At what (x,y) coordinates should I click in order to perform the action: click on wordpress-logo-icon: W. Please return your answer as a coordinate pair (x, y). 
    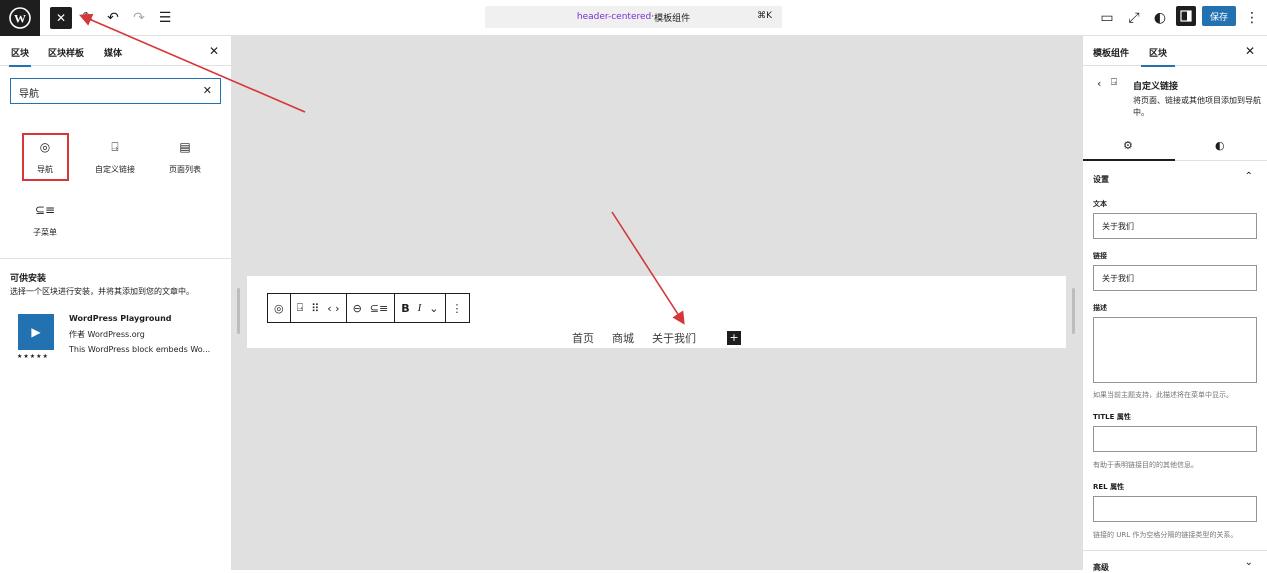
    Looking at the image, I should click on (20, 18).